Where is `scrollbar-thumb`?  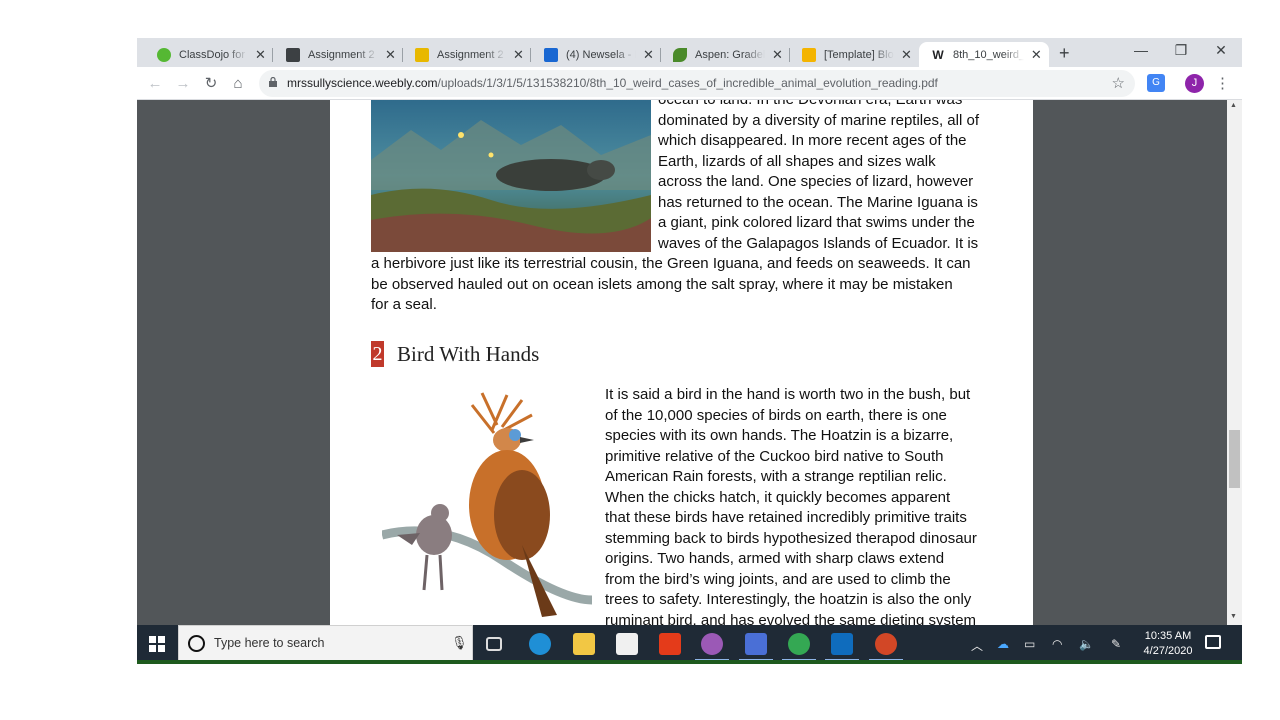 scrollbar-thumb is located at coordinates (1234, 459).